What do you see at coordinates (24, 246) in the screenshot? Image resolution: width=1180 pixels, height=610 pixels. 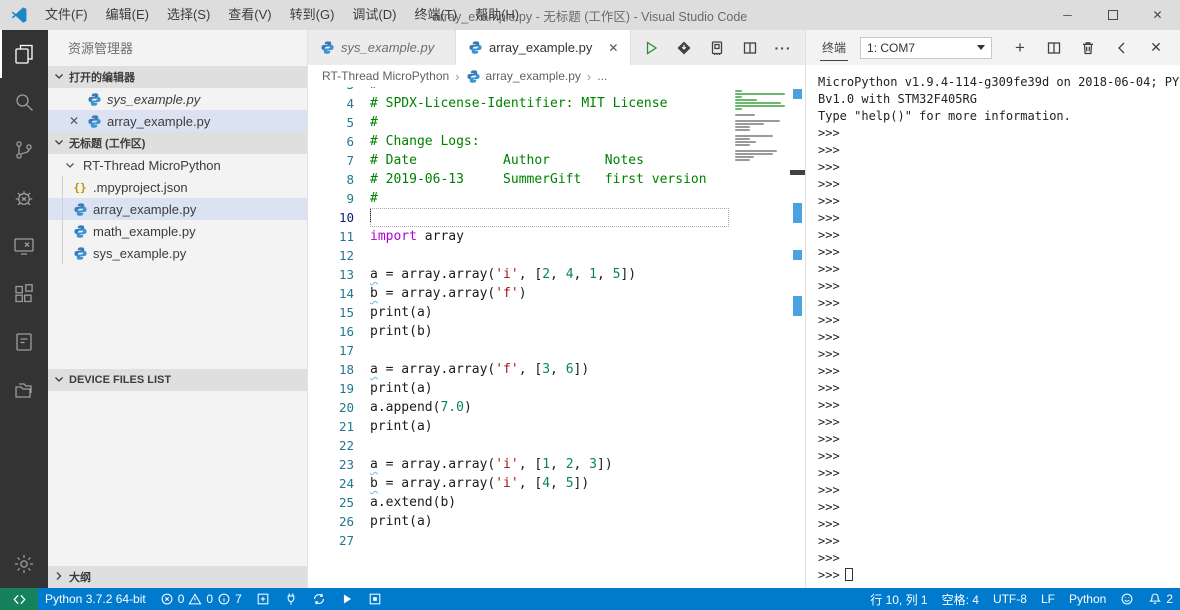 I see `device-monitor-icon` at bounding box center [24, 246].